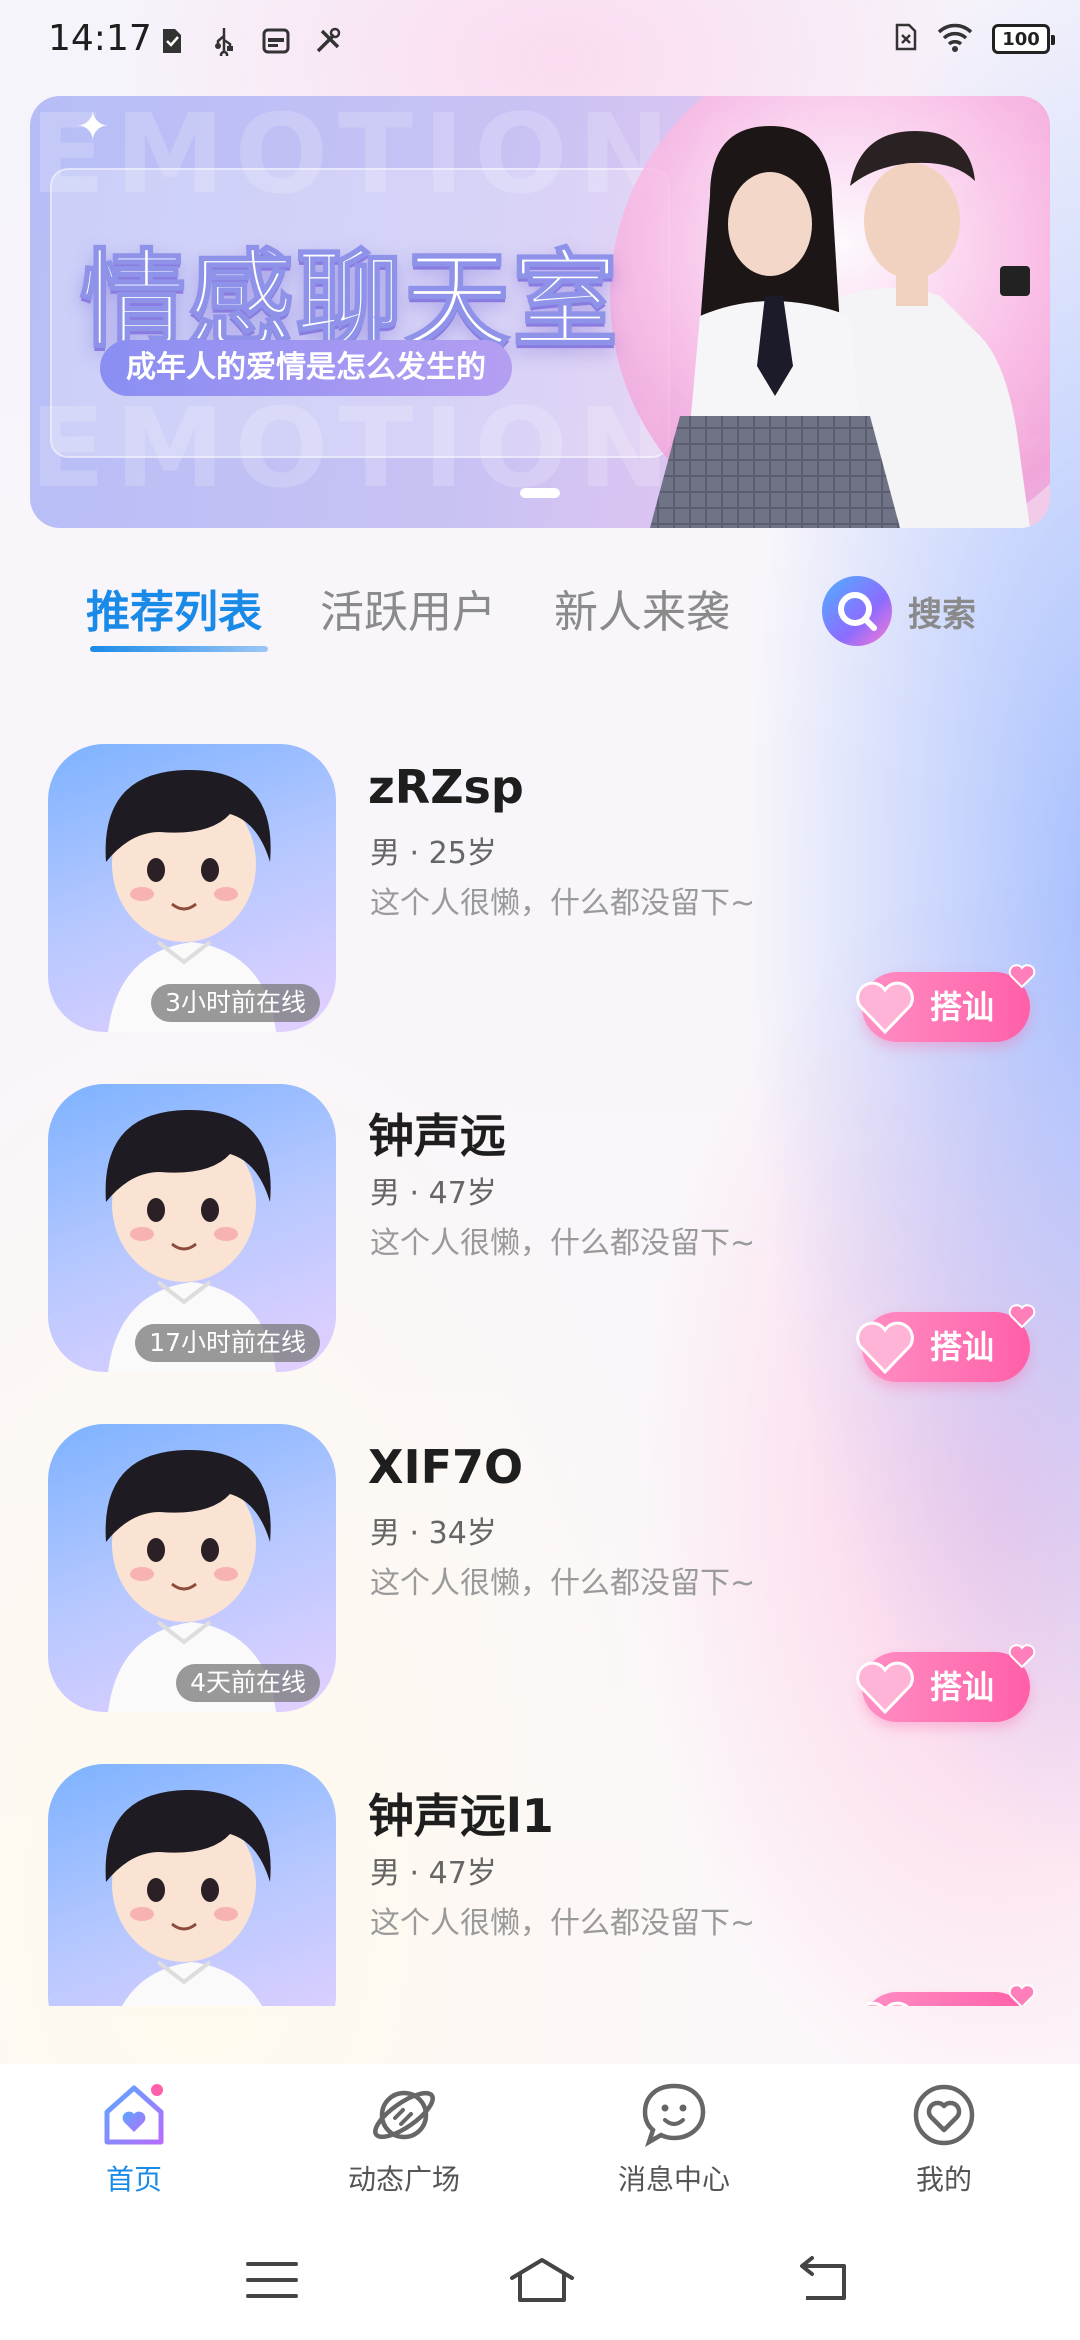 This screenshot has height=2340, width=1080. I want to click on status-icons-right: 100, so click(974, 39).